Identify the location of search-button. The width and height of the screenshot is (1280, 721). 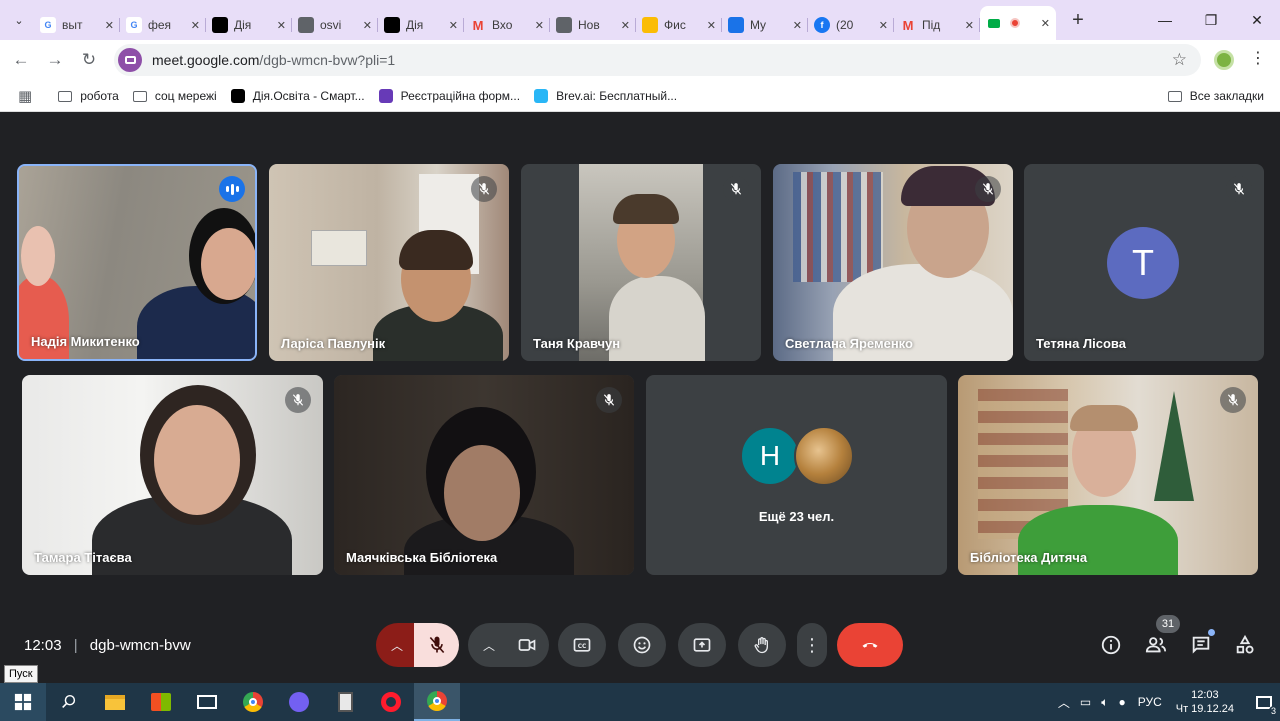
(69, 702).